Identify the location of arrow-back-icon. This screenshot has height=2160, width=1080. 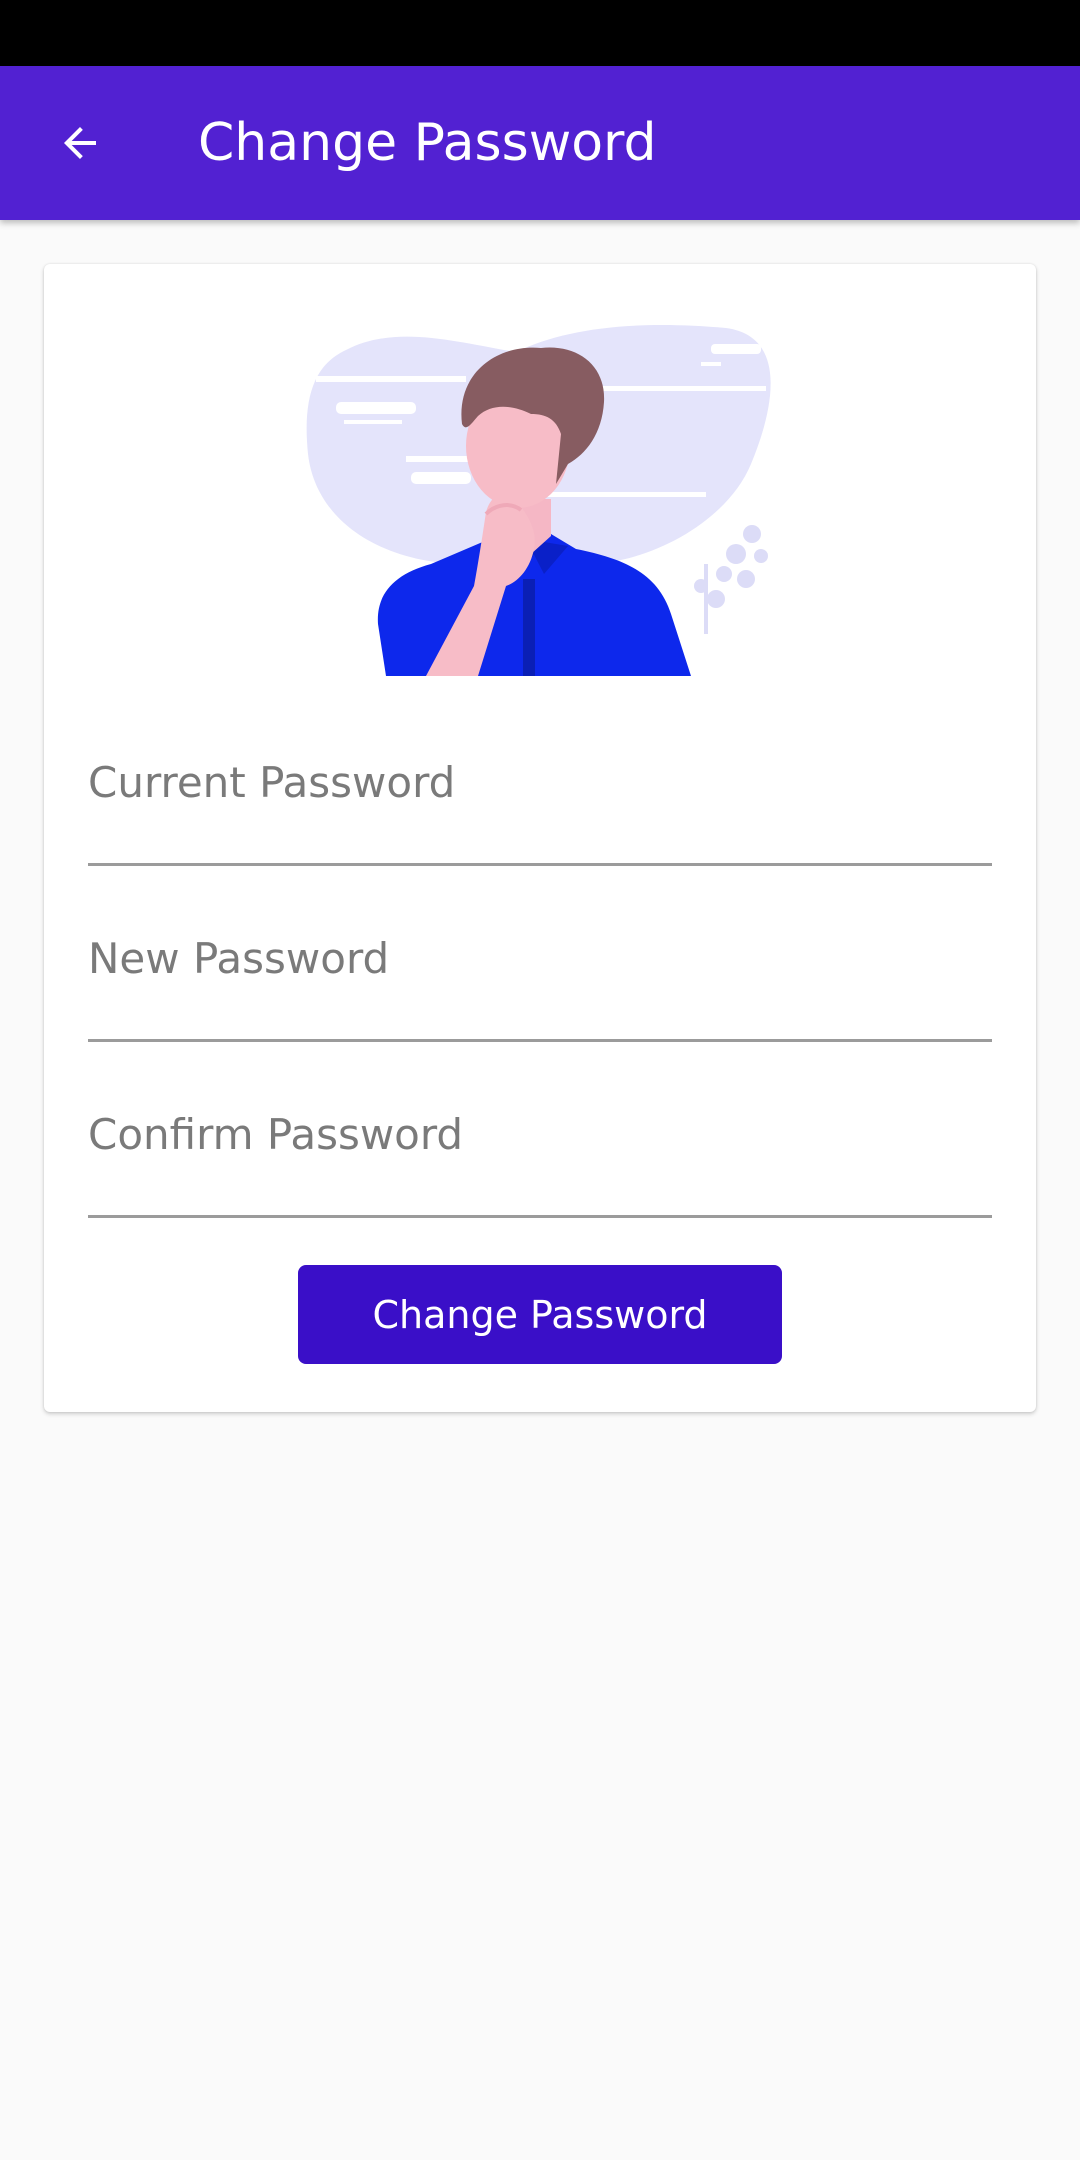
(80, 143).